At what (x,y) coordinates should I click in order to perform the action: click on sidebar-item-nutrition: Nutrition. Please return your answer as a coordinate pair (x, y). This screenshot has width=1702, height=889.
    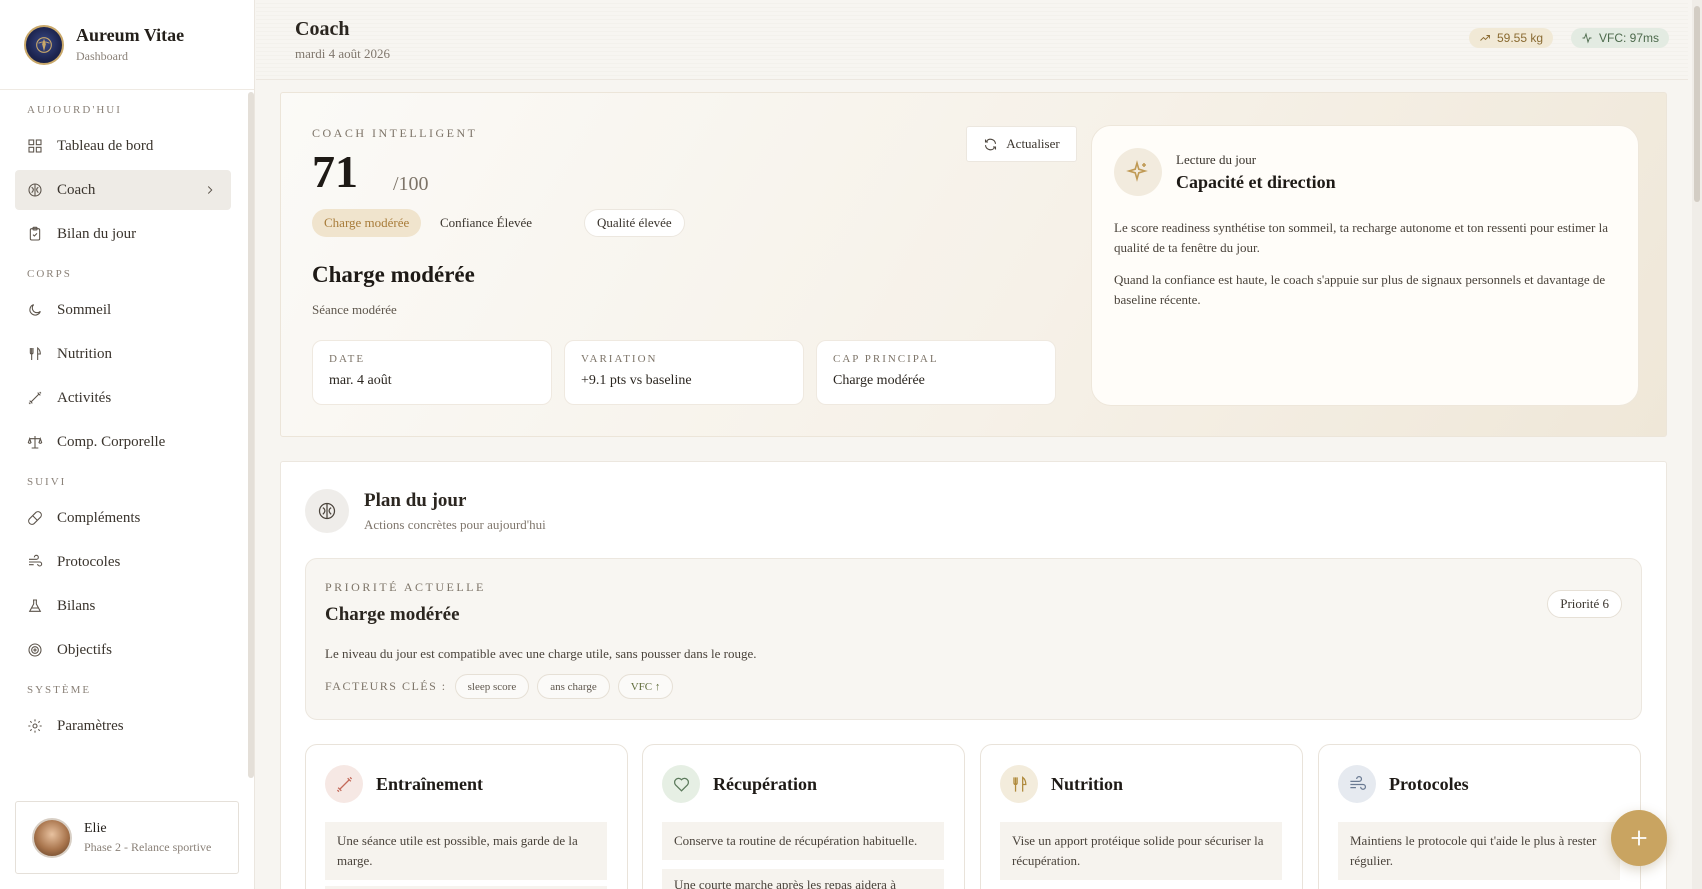
    Looking at the image, I should click on (123, 354).